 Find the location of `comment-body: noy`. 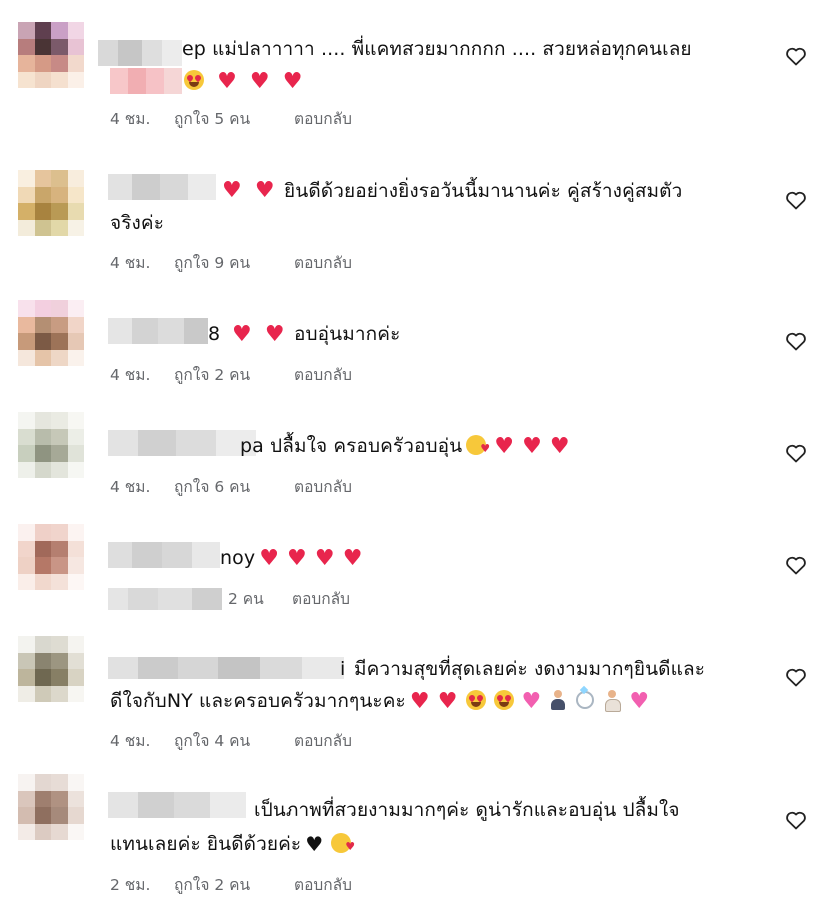

comment-body: noy is located at coordinates (238, 558).